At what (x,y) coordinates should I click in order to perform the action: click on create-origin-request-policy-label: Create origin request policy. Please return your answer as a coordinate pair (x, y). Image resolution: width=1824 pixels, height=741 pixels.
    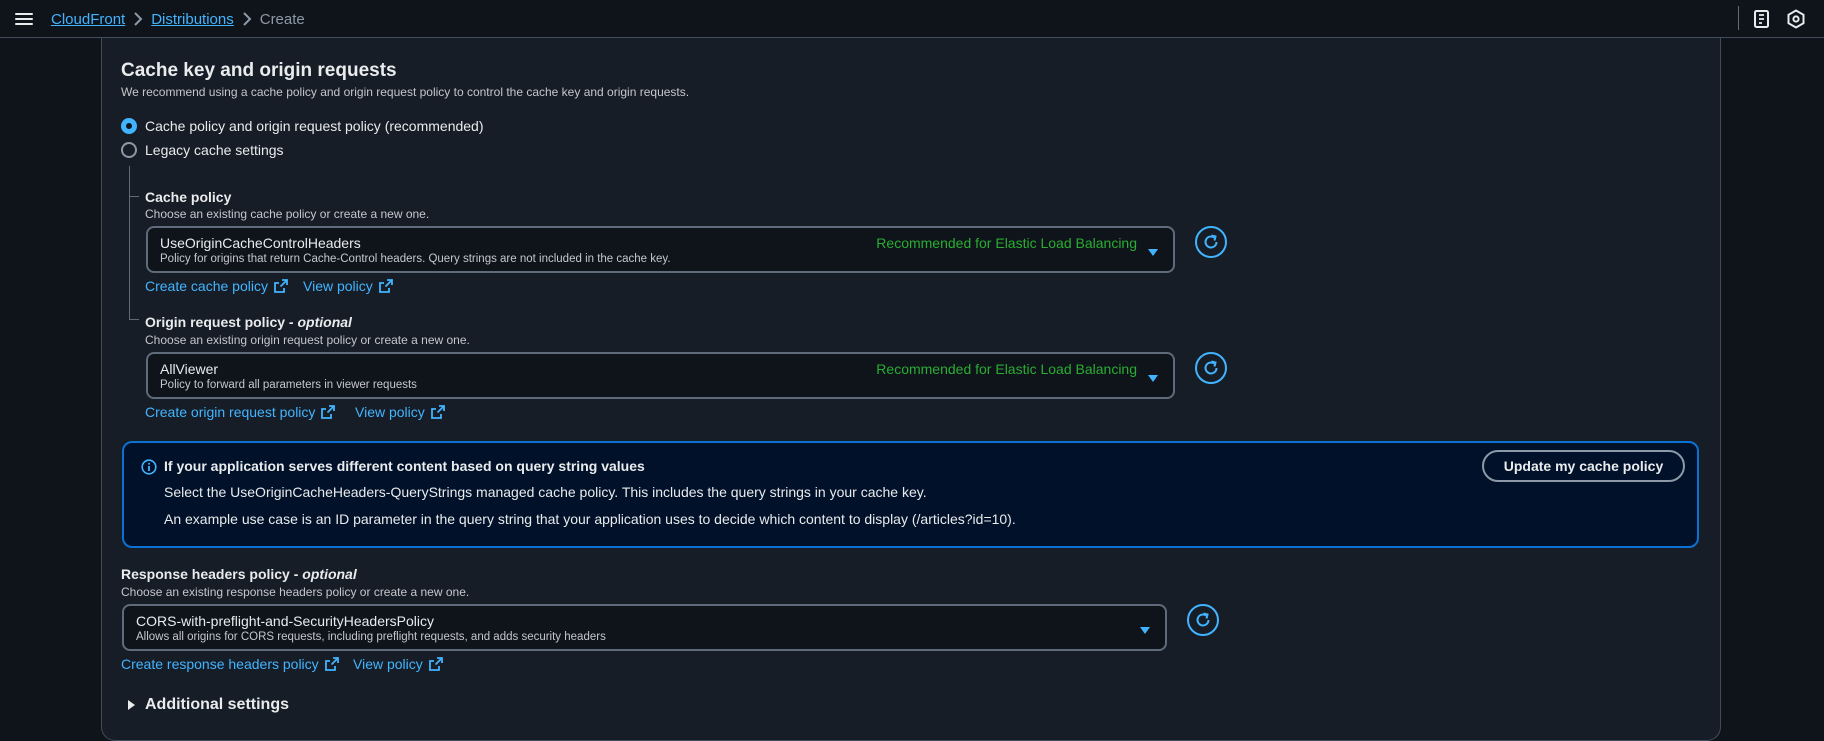
    Looking at the image, I should click on (230, 412).